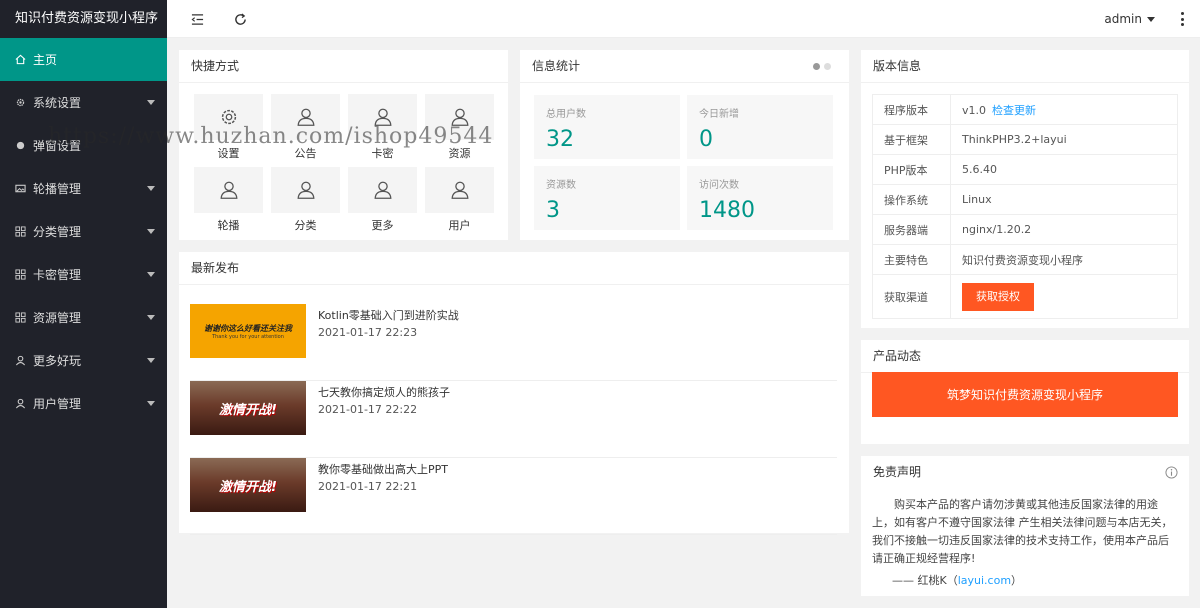 The height and width of the screenshot is (608, 1200). I want to click on image-icon, so click(20, 189).